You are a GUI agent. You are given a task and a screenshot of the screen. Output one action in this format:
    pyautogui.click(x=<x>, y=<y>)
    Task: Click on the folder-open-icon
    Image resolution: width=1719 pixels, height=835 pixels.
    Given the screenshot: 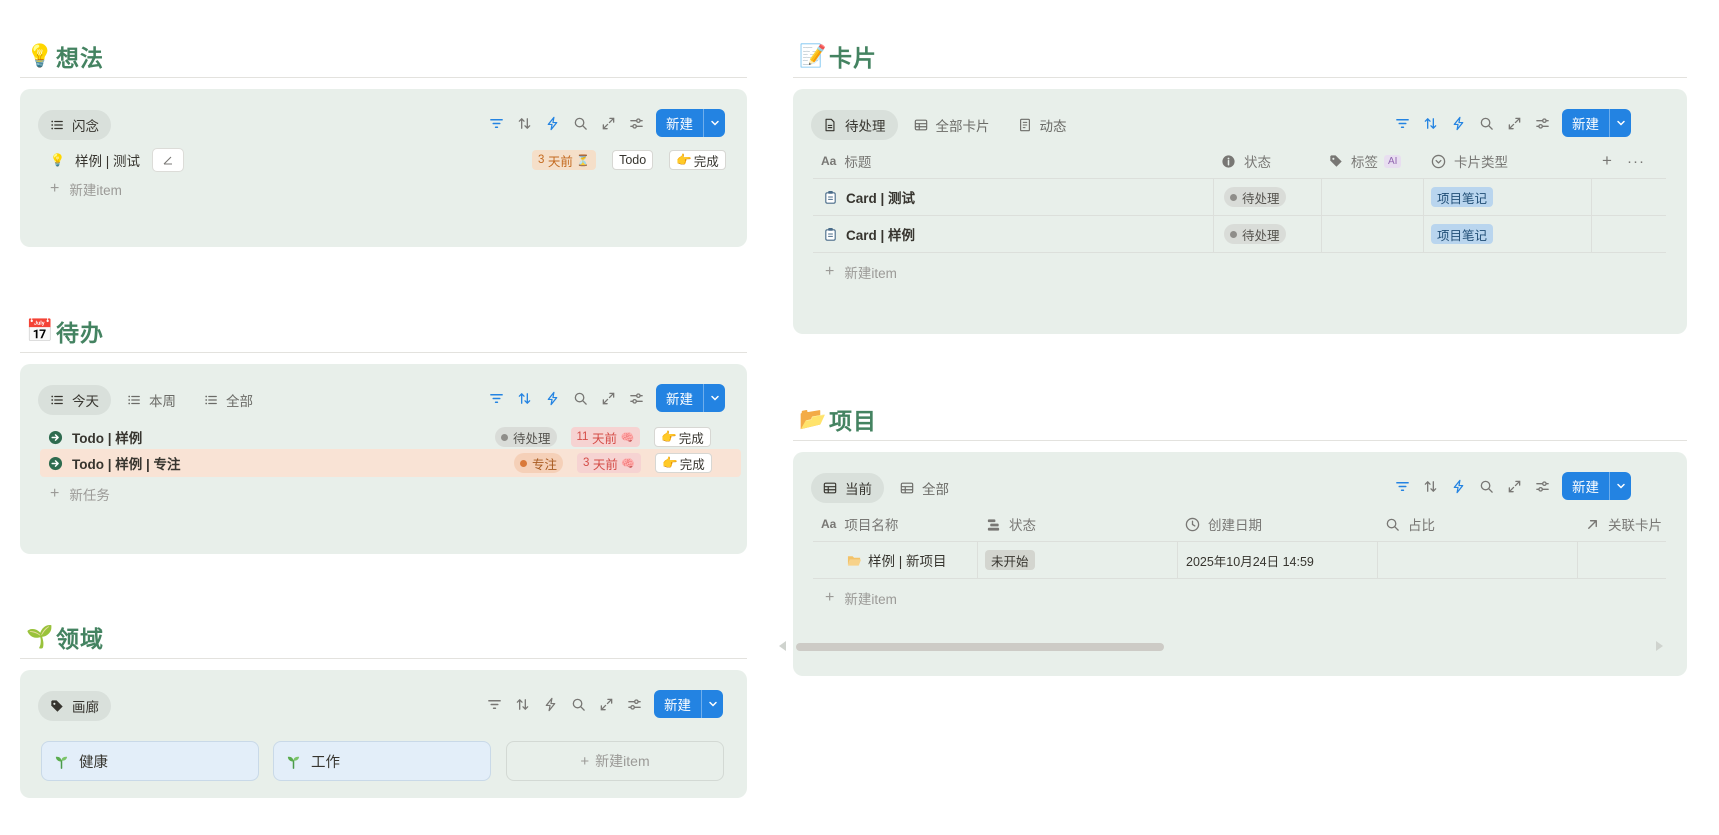 What is the action you would take?
    pyautogui.click(x=854, y=560)
    